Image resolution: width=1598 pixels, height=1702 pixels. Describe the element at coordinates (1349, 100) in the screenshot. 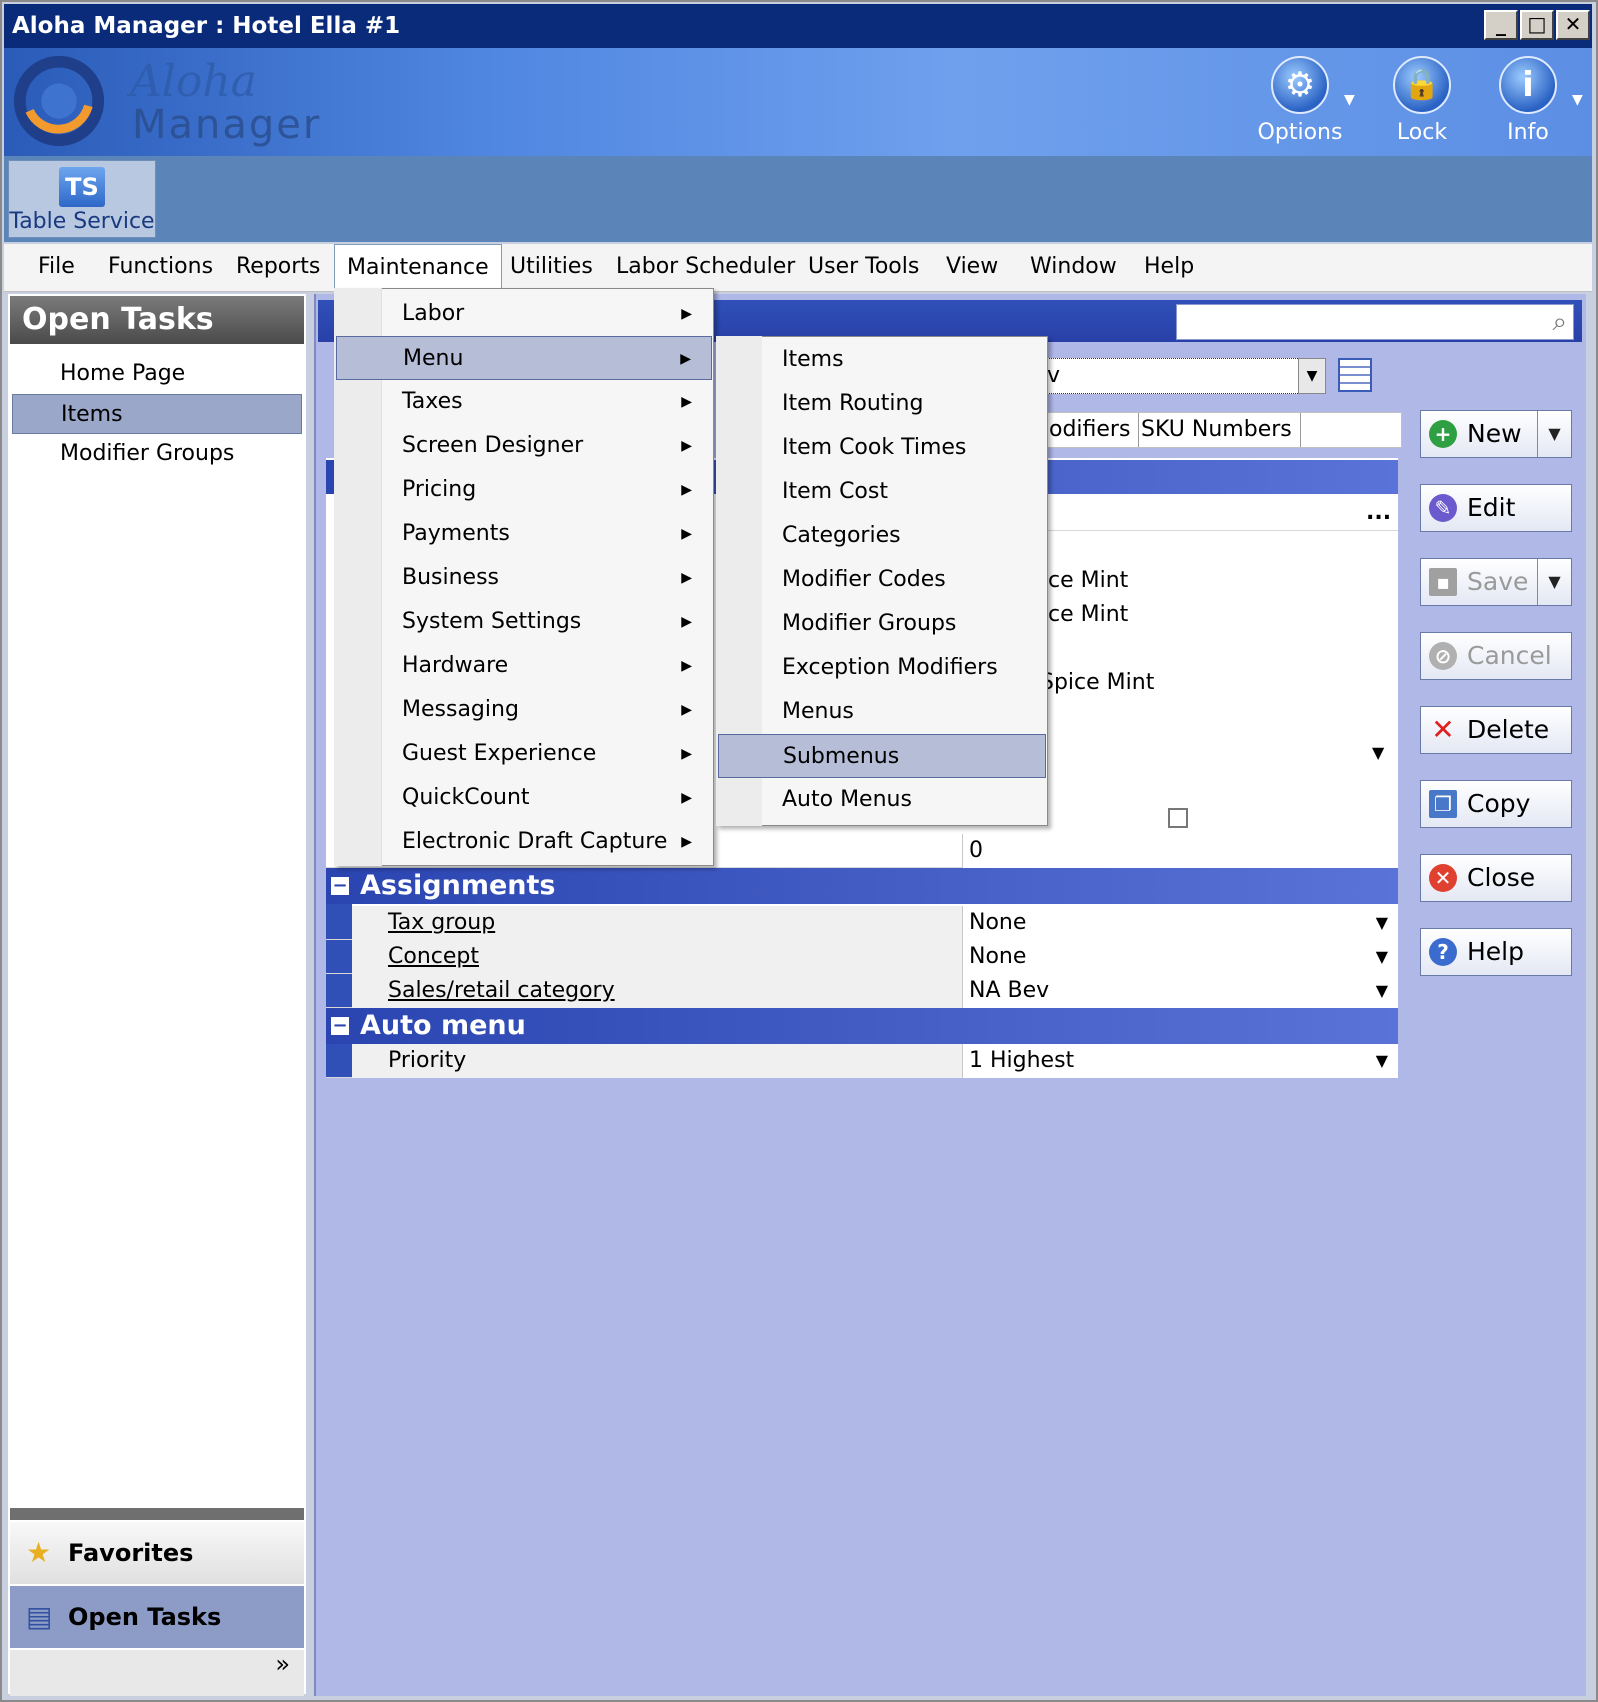

I see `options-dropdown-icon: ▼` at that location.